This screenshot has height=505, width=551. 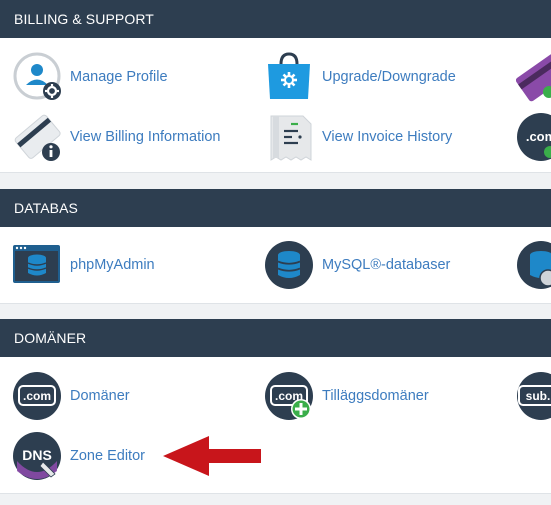 I want to click on view-invoice-item: View Invoice History, so click(x=380, y=137).